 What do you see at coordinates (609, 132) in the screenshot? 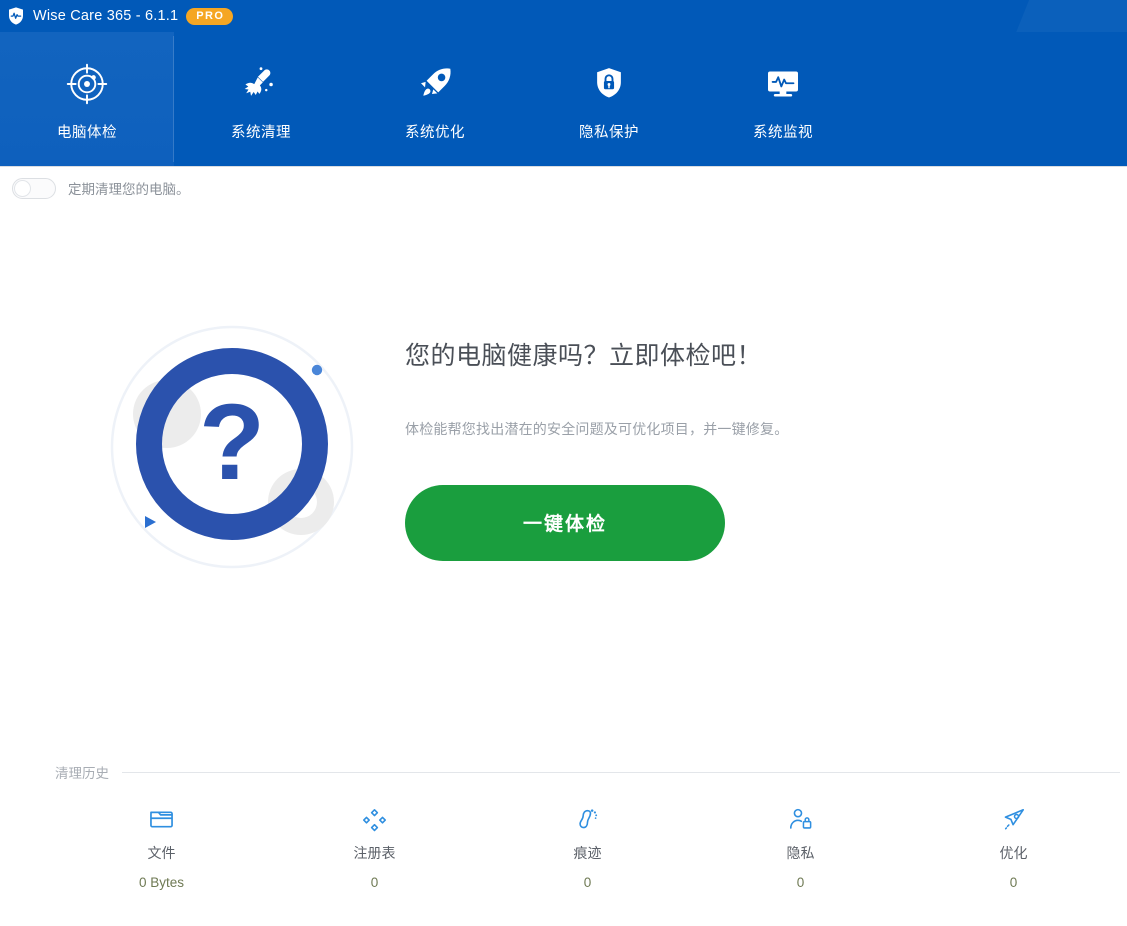
I see `nav-tab-label: 隐私保护` at bounding box center [609, 132].